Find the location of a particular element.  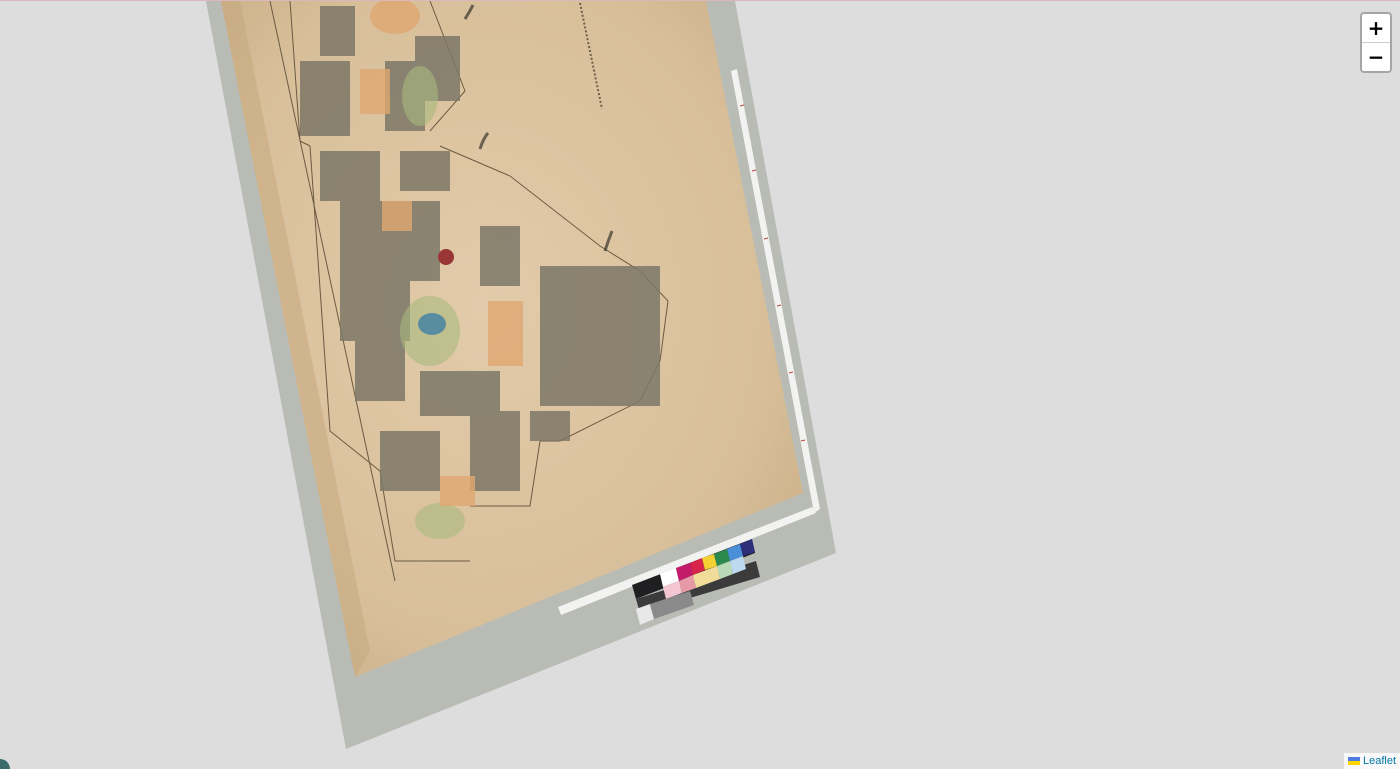

zoom-out-button: − is located at coordinates (1376, 57).